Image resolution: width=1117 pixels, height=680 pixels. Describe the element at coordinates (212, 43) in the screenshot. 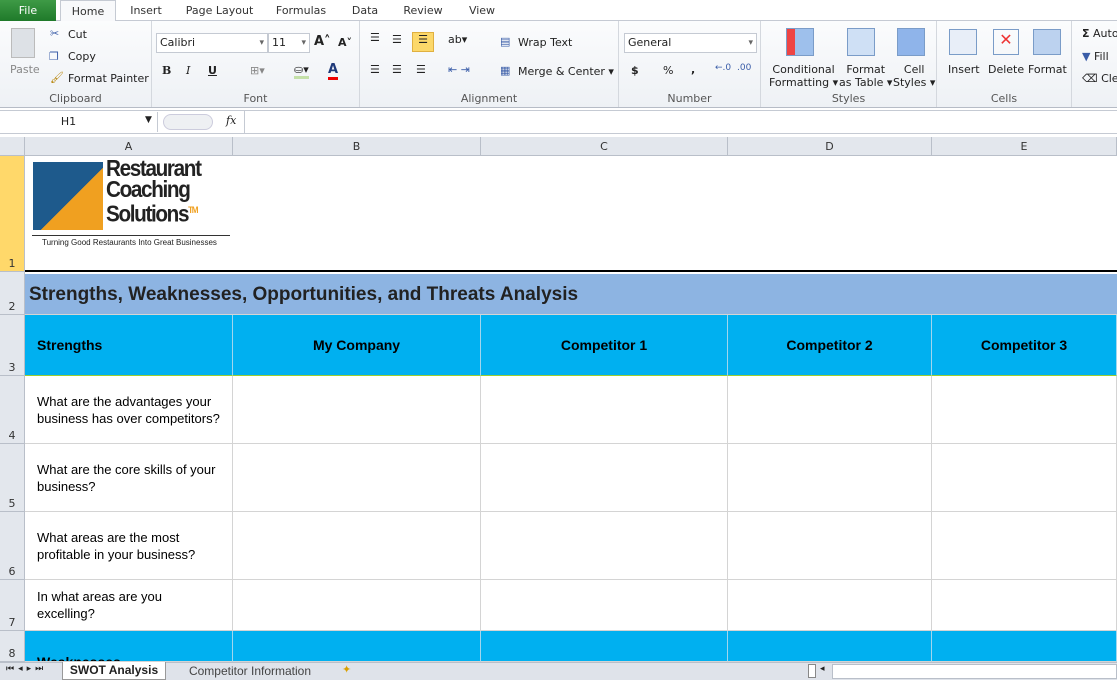

I see `font-name-select: Calibri` at that location.